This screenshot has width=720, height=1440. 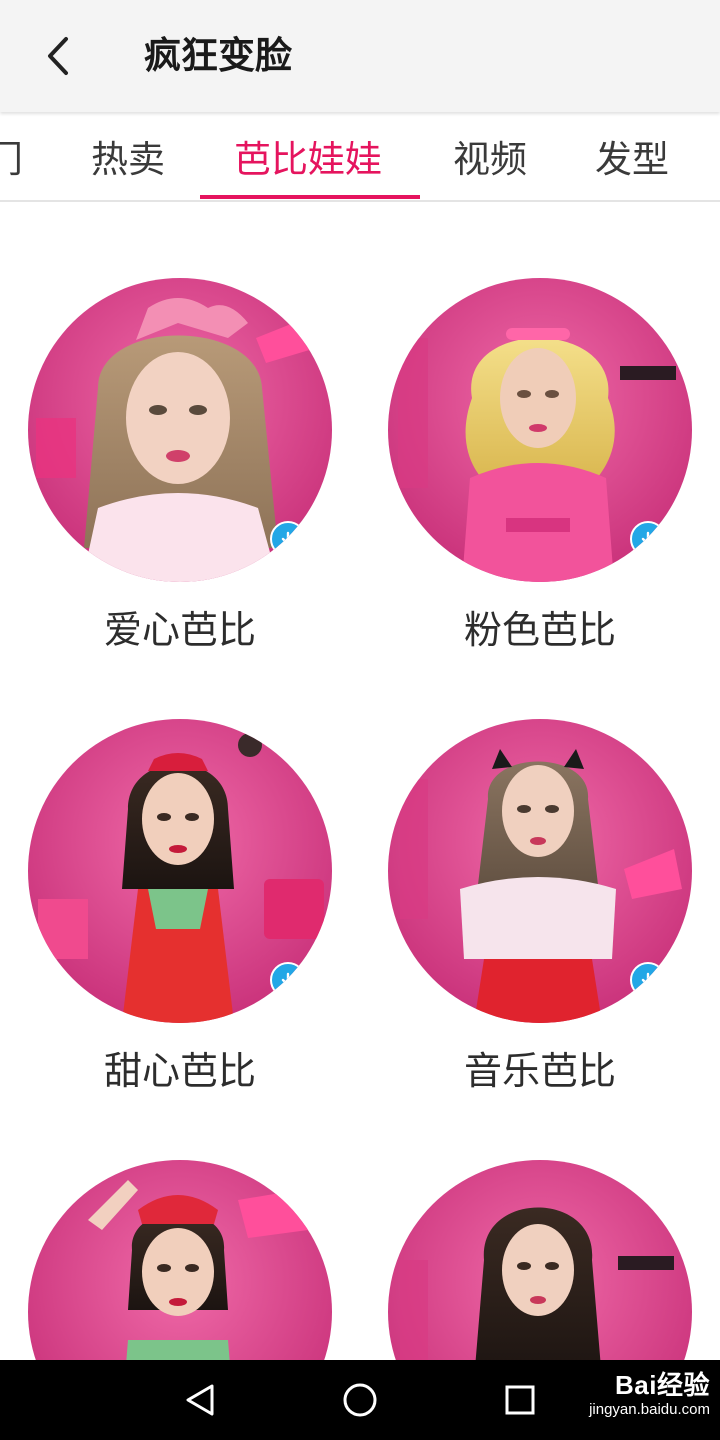 I want to click on item-card: 甜心芭比, so click(x=180, y=906).